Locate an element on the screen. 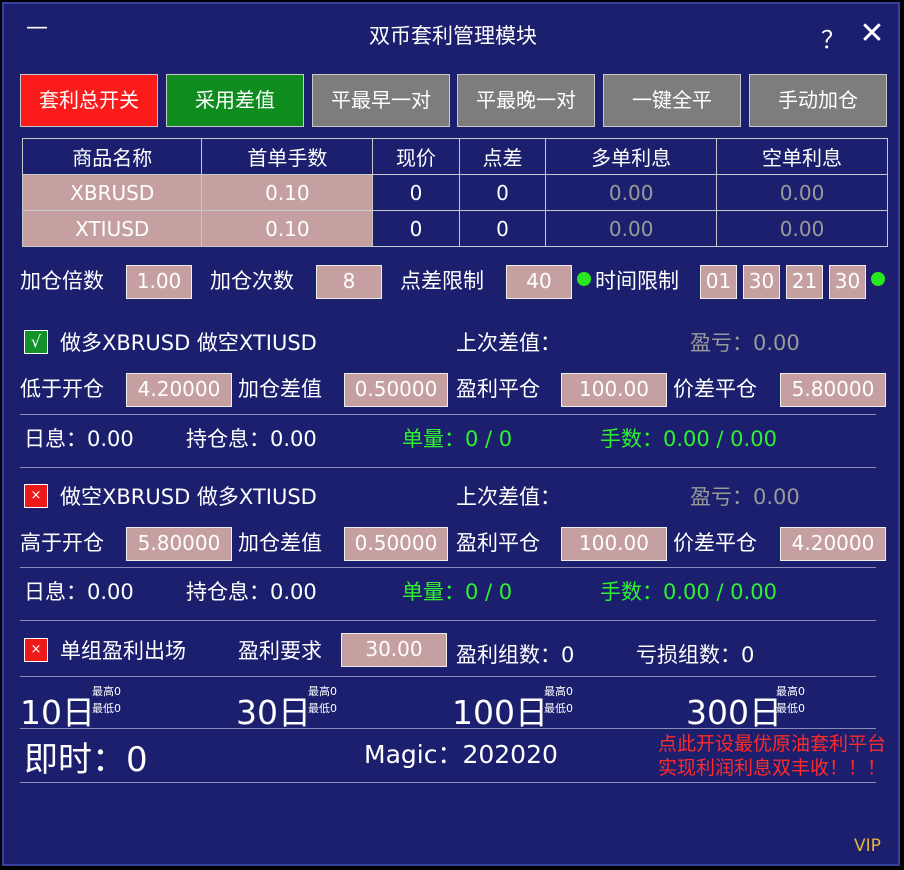 This screenshot has width=904, height=870. close-all-button: 一键全平 is located at coordinates (672, 100).